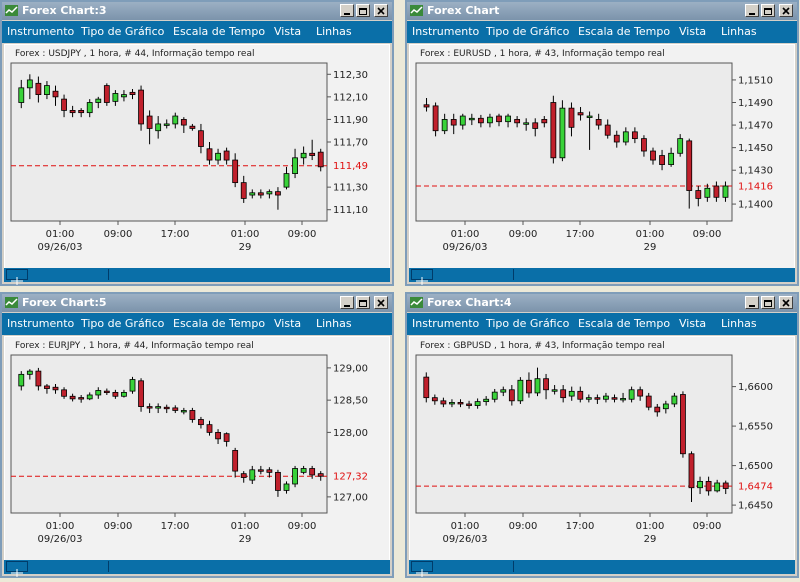 The height and width of the screenshot is (582, 800). Describe the element at coordinates (169, 142) in the screenshot. I see `plot-frame` at that location.